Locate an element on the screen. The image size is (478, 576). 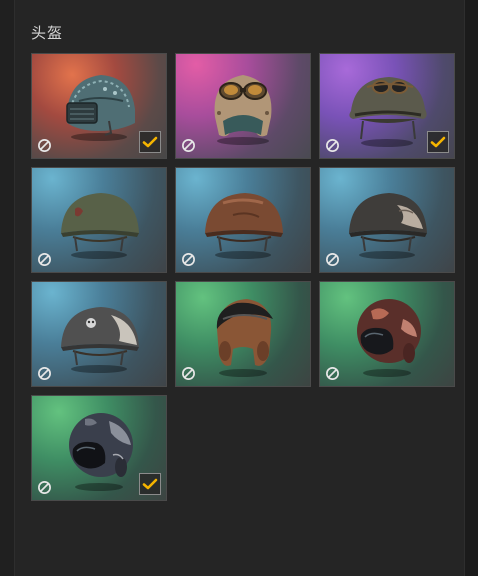
level-3-spetsnaz-helmet-icon is located at coordinates (100, 108).